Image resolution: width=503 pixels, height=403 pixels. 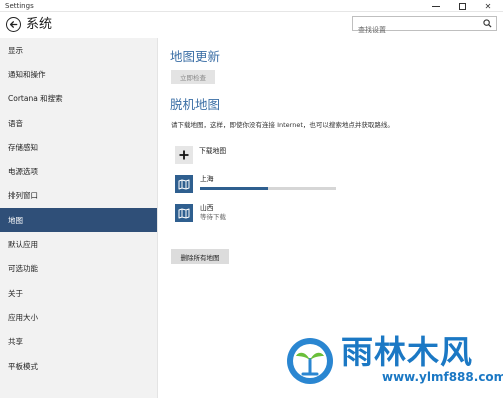 I want to click on sidebar-item-multitasking: 排列窗口, so click(x=78, y=196).